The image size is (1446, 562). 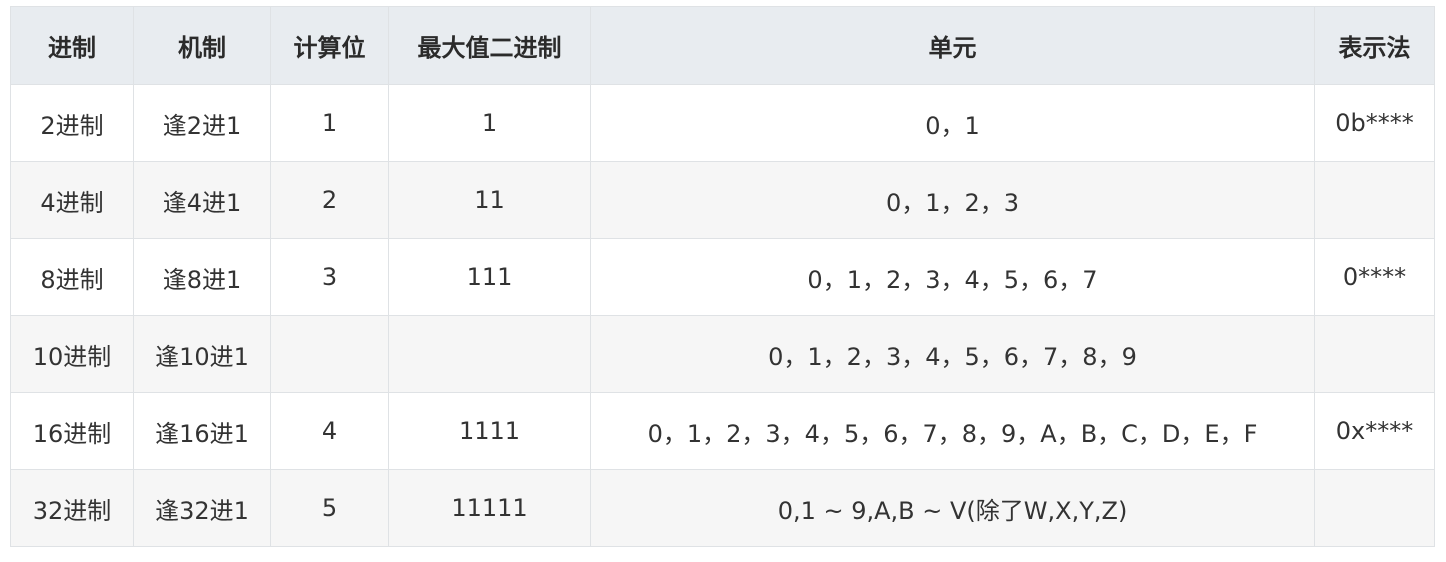 What do you see at coordinates (952, 508) in the screenshot?
I see `cell-digits: 0,1 ~ 9,A,B ~ V(除了W,X,Y,Z)` at bounding box center [952, 508].